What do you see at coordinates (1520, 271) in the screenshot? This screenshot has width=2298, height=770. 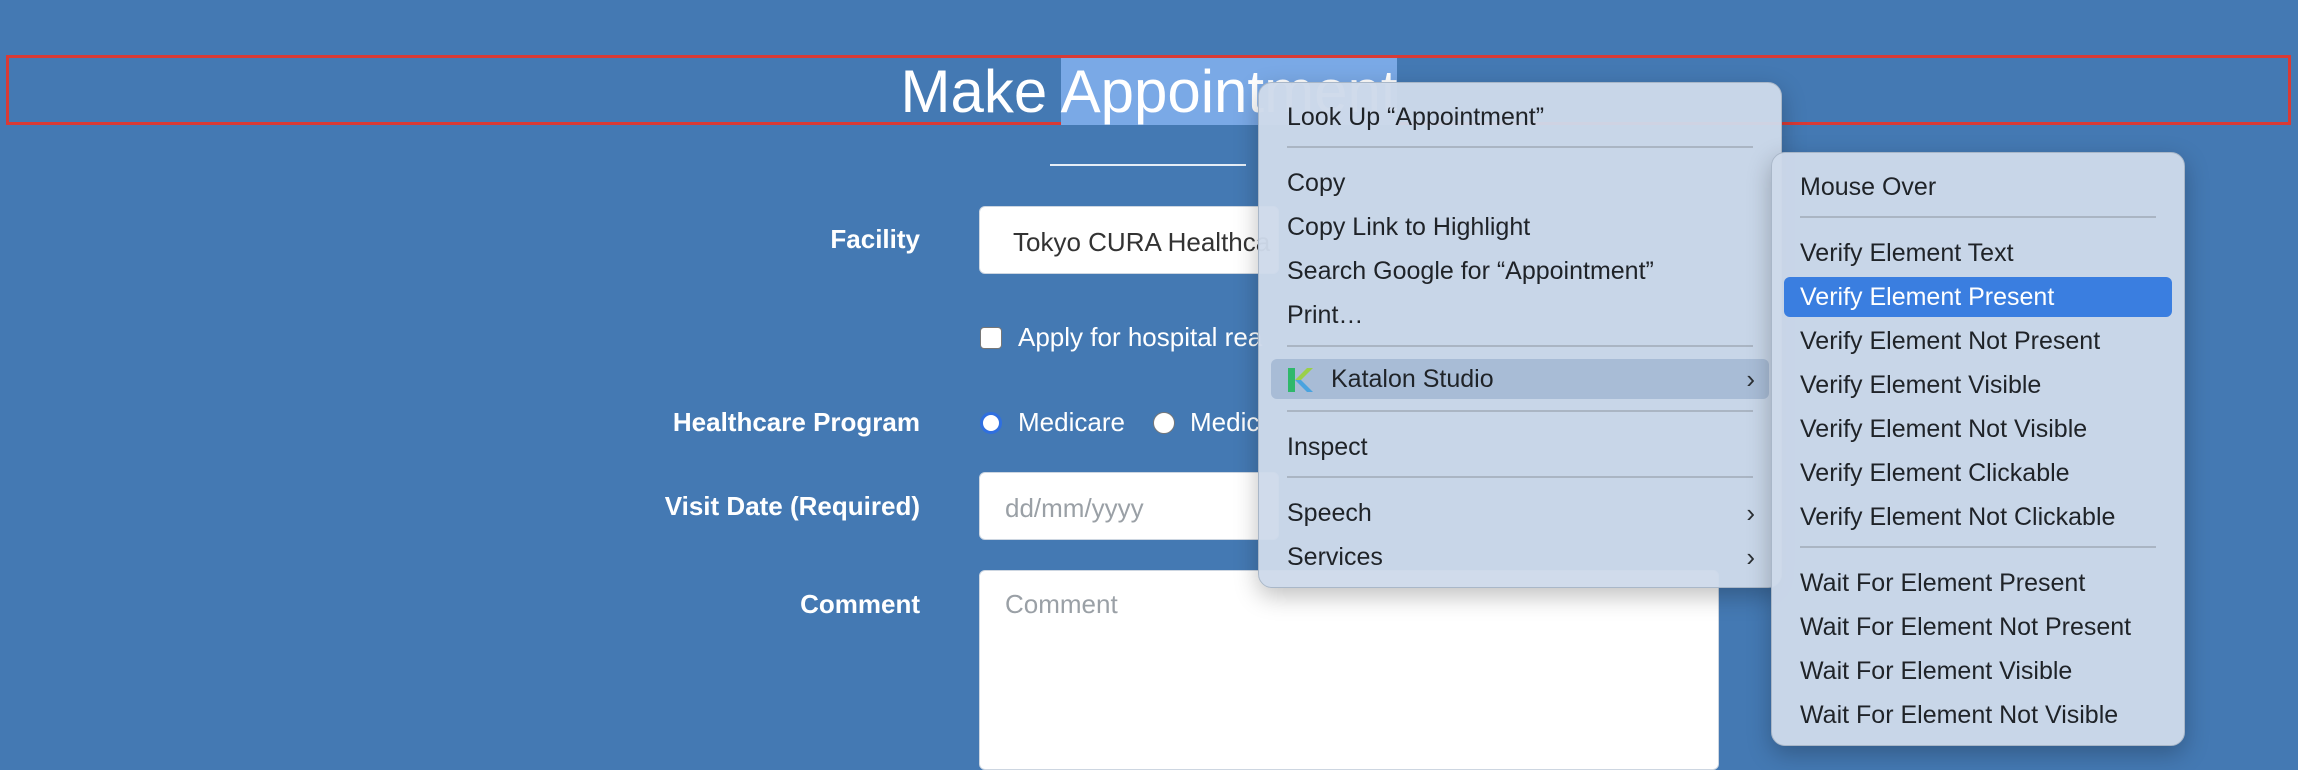 I see `menu-item-search-google: Search Google for “Appointment”` at bounding box center [1520, 271].